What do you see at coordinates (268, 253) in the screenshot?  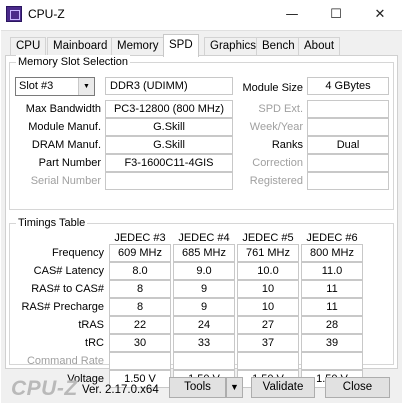 I see `timing-cell: 761 MHz` at bounding box center [268, 253].